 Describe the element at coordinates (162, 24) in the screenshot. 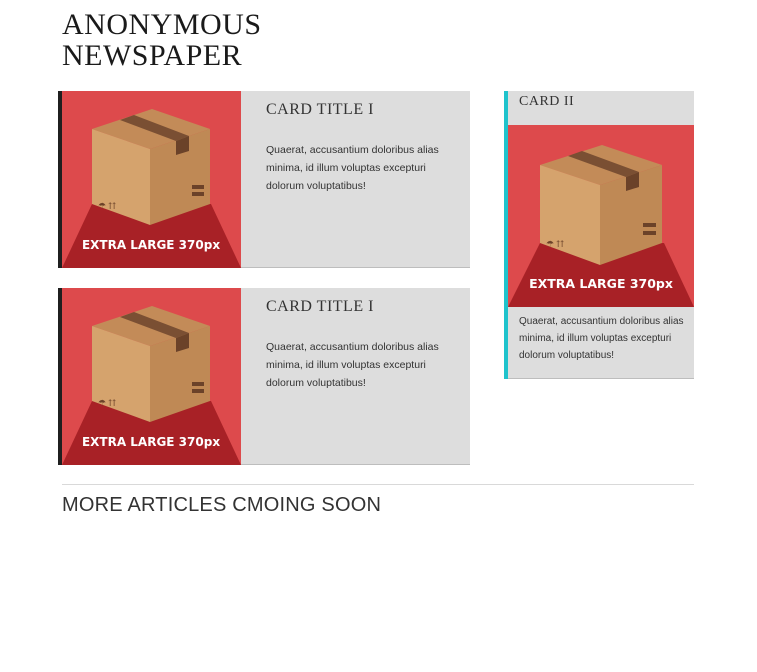

I see `site-title-line-1: ANONYMOUS` at that location.